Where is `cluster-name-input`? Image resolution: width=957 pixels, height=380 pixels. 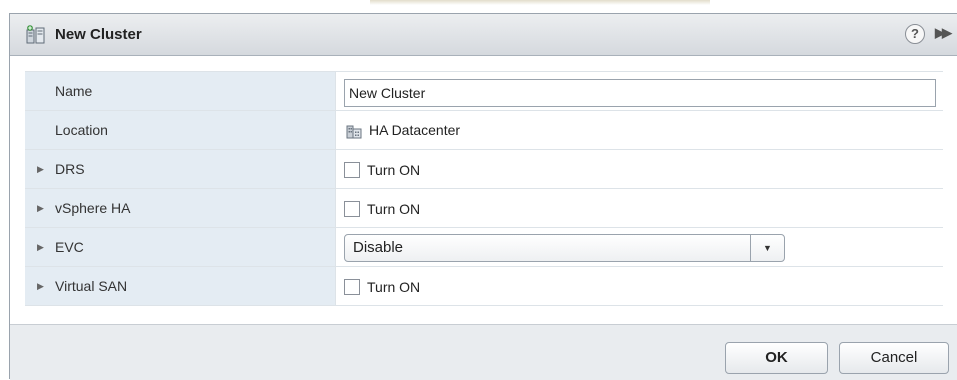
cluster-name-input is located at coordinates (640, 93).